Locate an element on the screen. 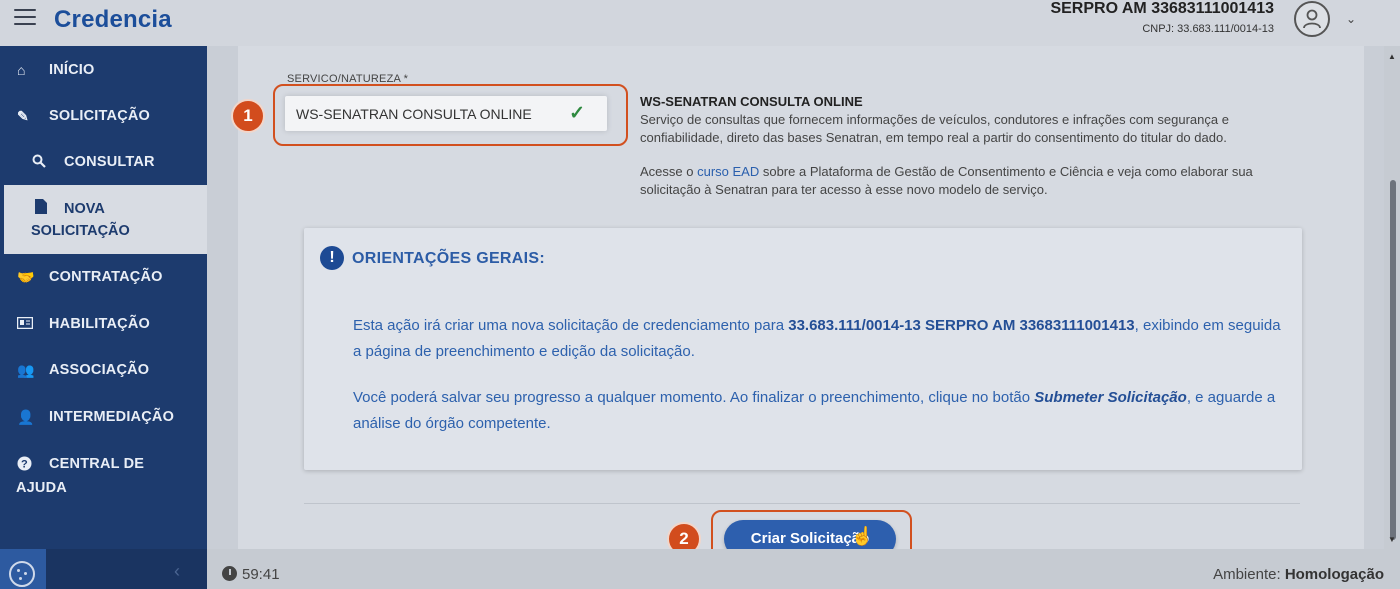 The width and height of the screenshot is (1400, 589). service-select: WS-SENATRAN CONSULTA ONLINE ✓ is located at coordinates (446, 113).